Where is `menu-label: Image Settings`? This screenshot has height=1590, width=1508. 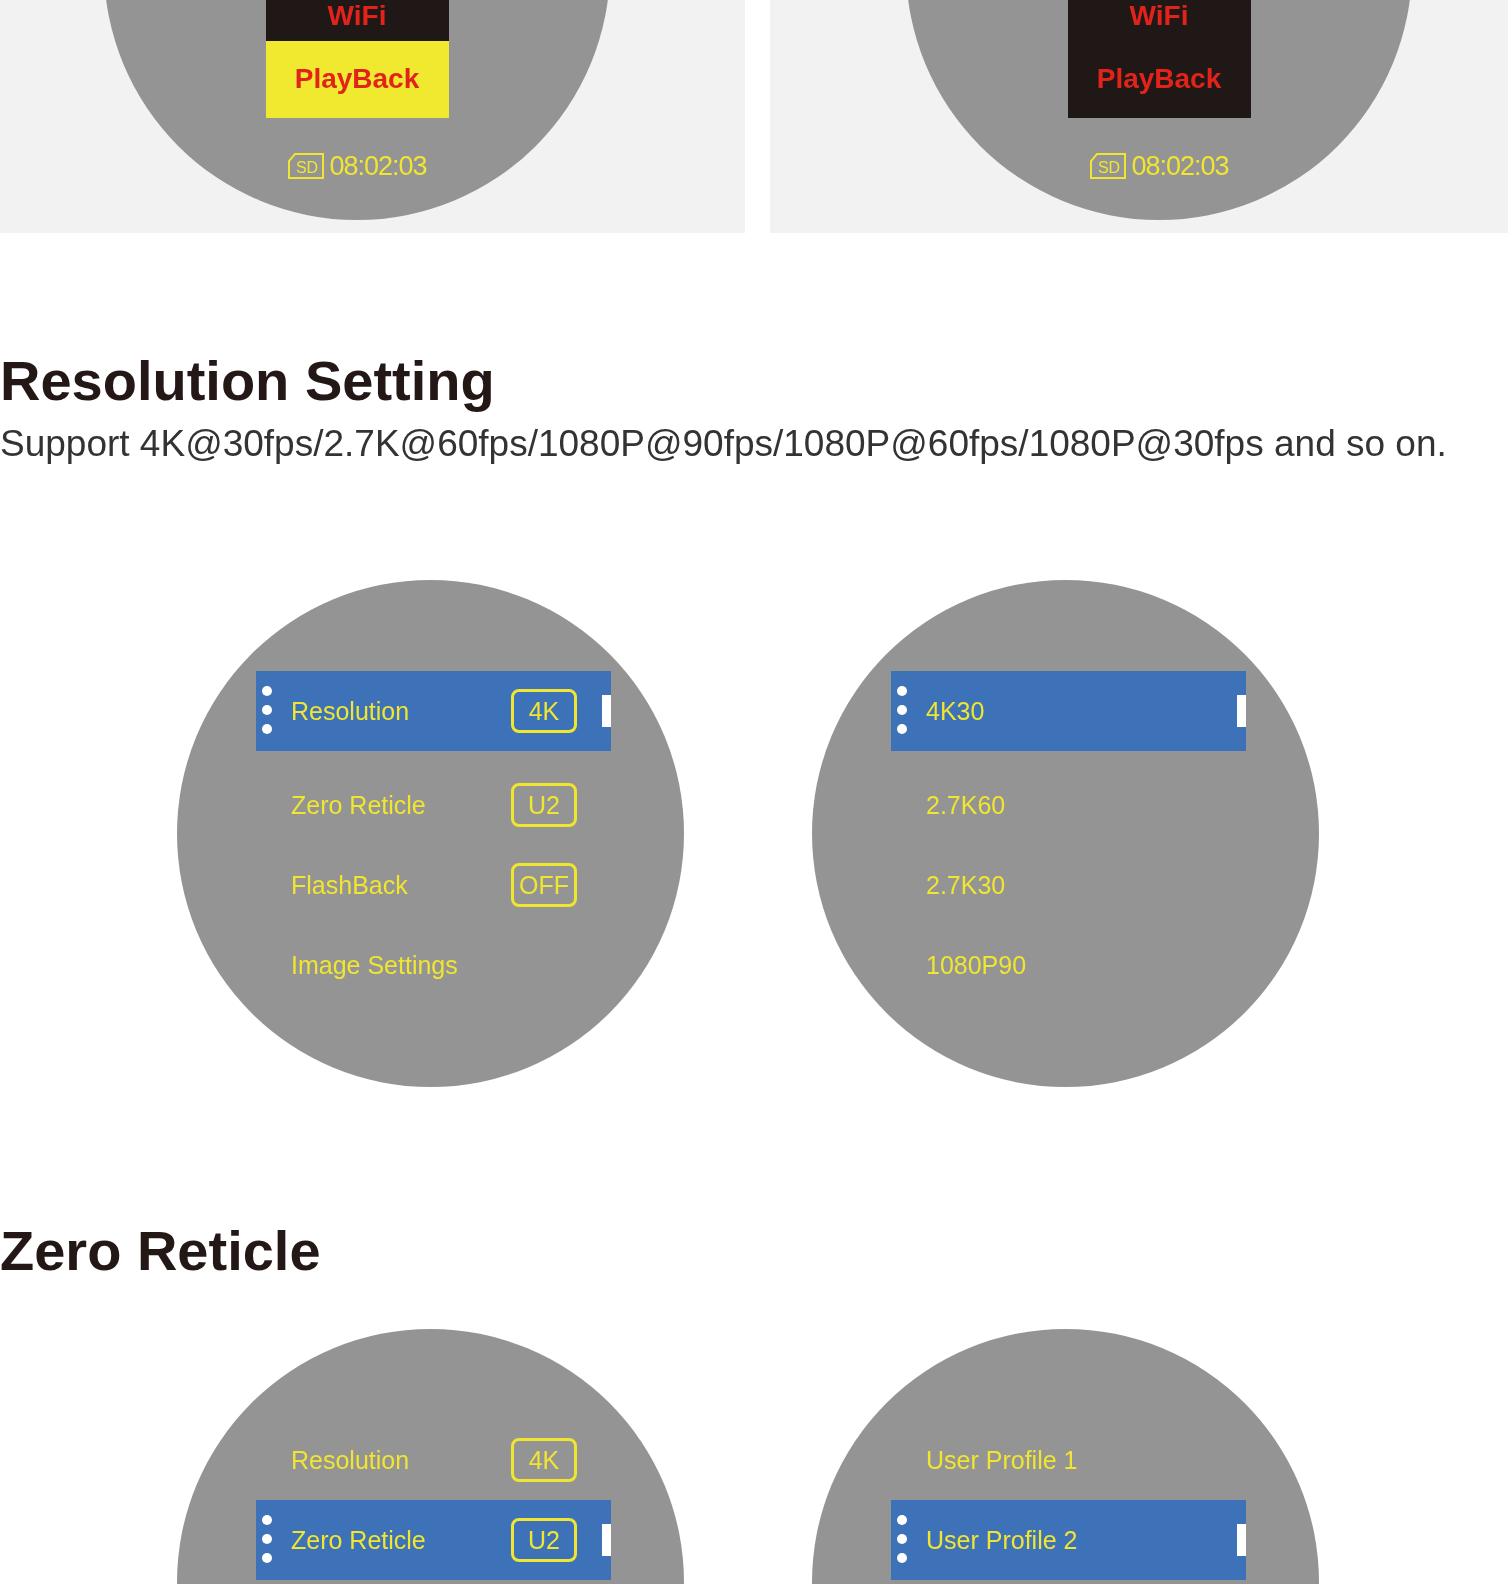 menu-label: Image Settings is located at coordinates (374, 965).